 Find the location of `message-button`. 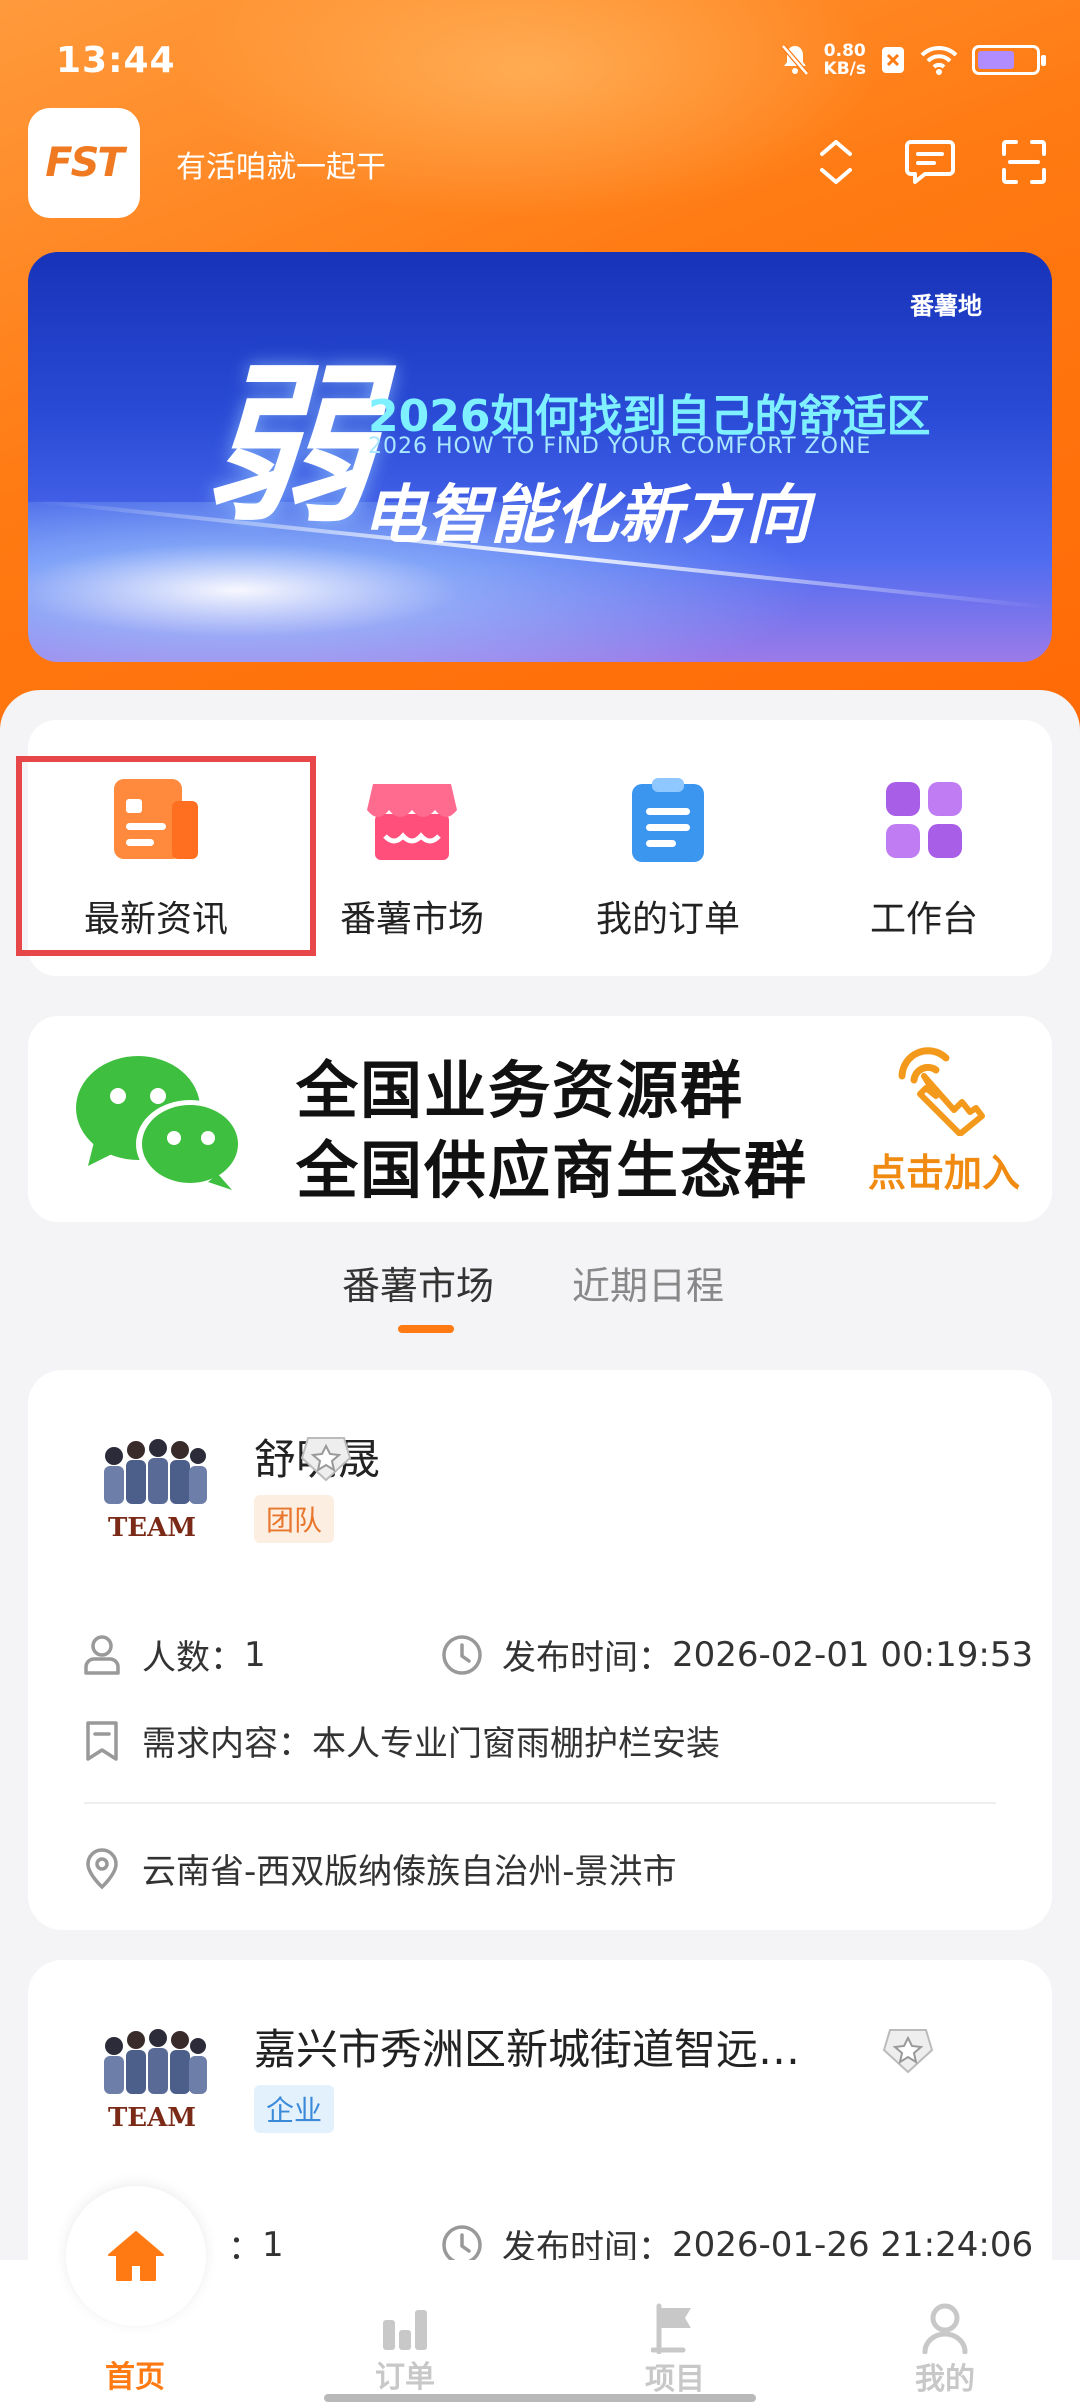

message-button is located at coordinates (930, 162).